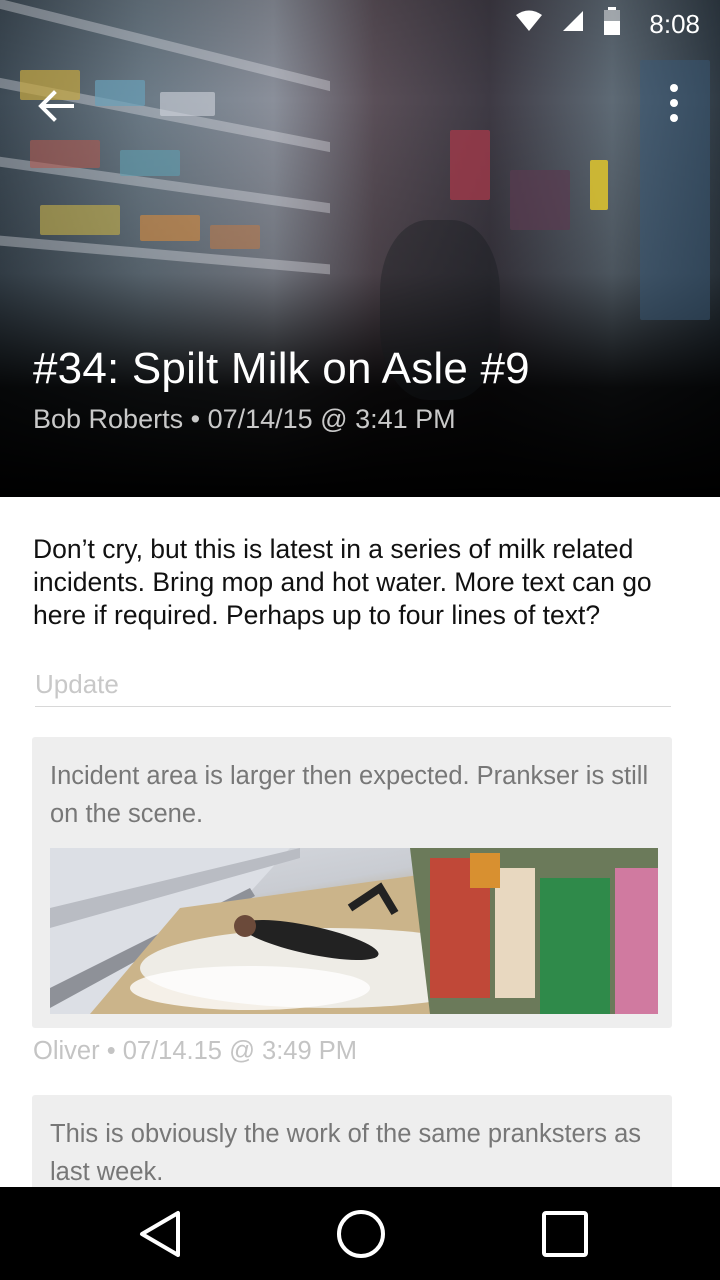 The width and height of the screenshot is (720, 1280). I want to click on navigation-bar, so click(360, 1233).